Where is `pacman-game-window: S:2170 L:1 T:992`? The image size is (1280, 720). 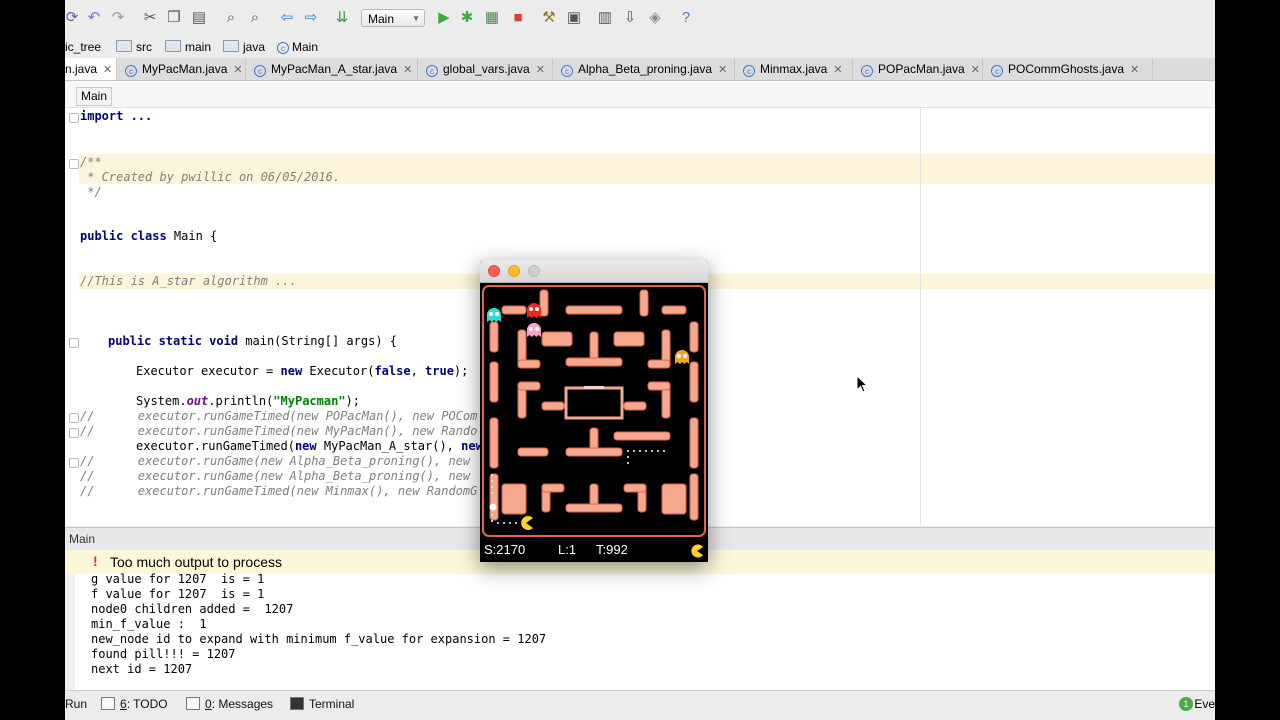 pacman-game-window: S:2170 L:1 T:992 is located at coordinates (594, 411).